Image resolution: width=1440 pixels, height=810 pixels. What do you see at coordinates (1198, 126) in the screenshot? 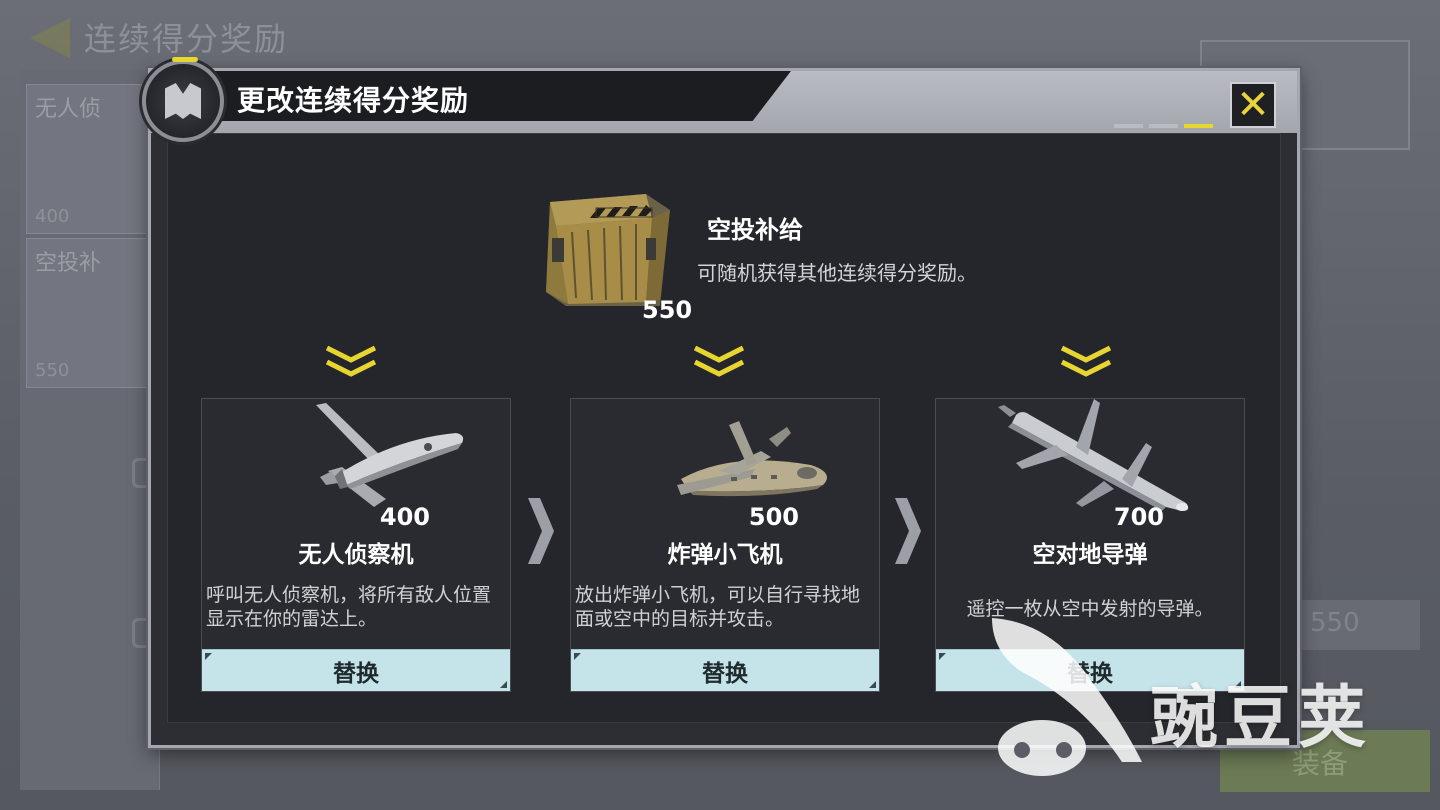
I see `page-dot-active` at bounding box center [1198, 126].